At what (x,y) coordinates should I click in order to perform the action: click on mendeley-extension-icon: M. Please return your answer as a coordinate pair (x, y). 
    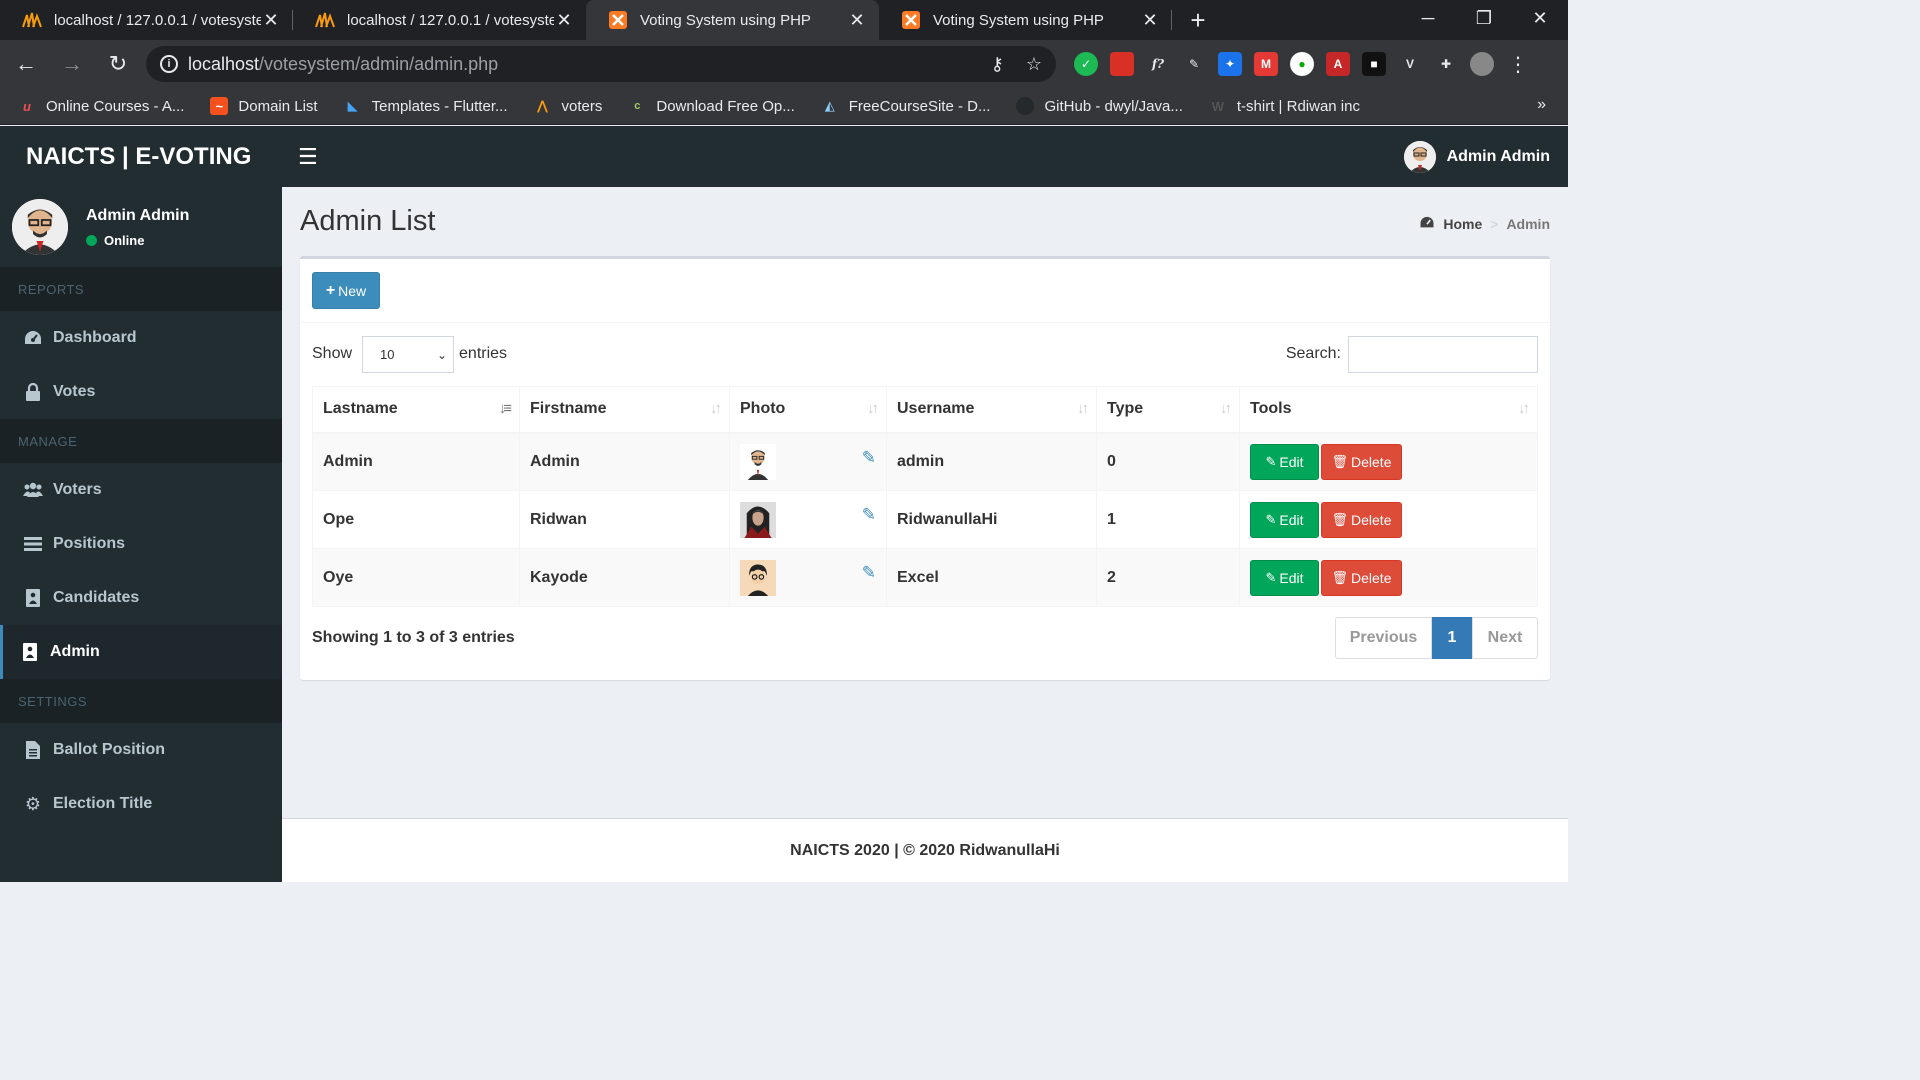
    Looking at the image, I should click on (1266, 64).